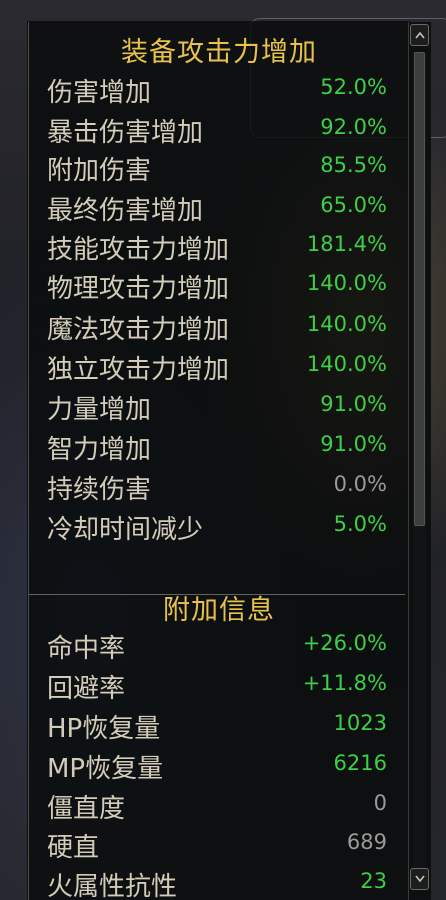 The width and height of the screenshot is (446, 900). Describe the element at coordinates (217, 132) in the screenshot. I see `stat-row: 暴击伤害增加 92.0%` at that location.